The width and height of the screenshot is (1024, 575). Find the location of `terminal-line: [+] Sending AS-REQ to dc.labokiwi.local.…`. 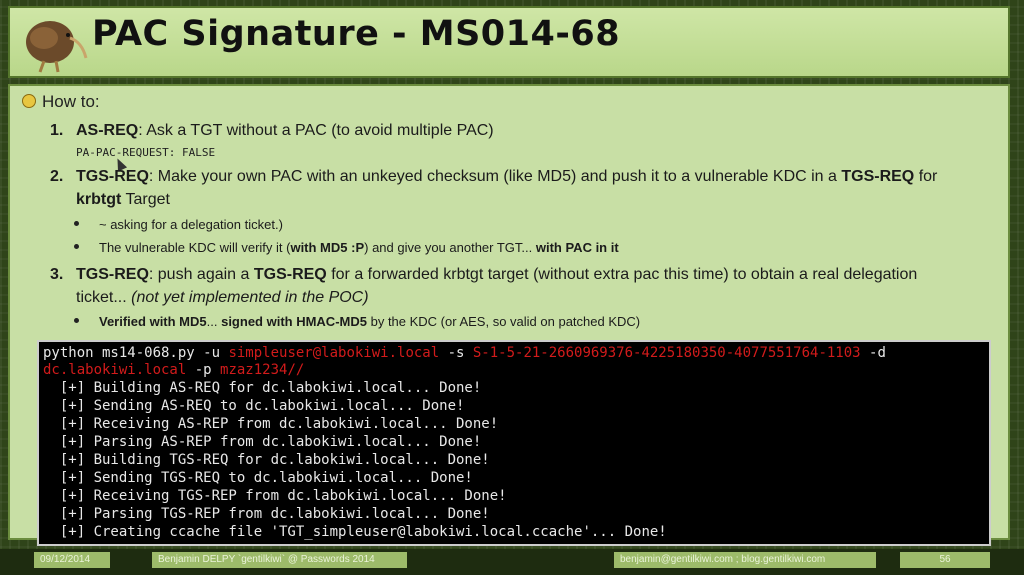

terminal-line: [+] Sending AS-REQ to dc.labokiwi.local.… is located at coordinates (254, 406).